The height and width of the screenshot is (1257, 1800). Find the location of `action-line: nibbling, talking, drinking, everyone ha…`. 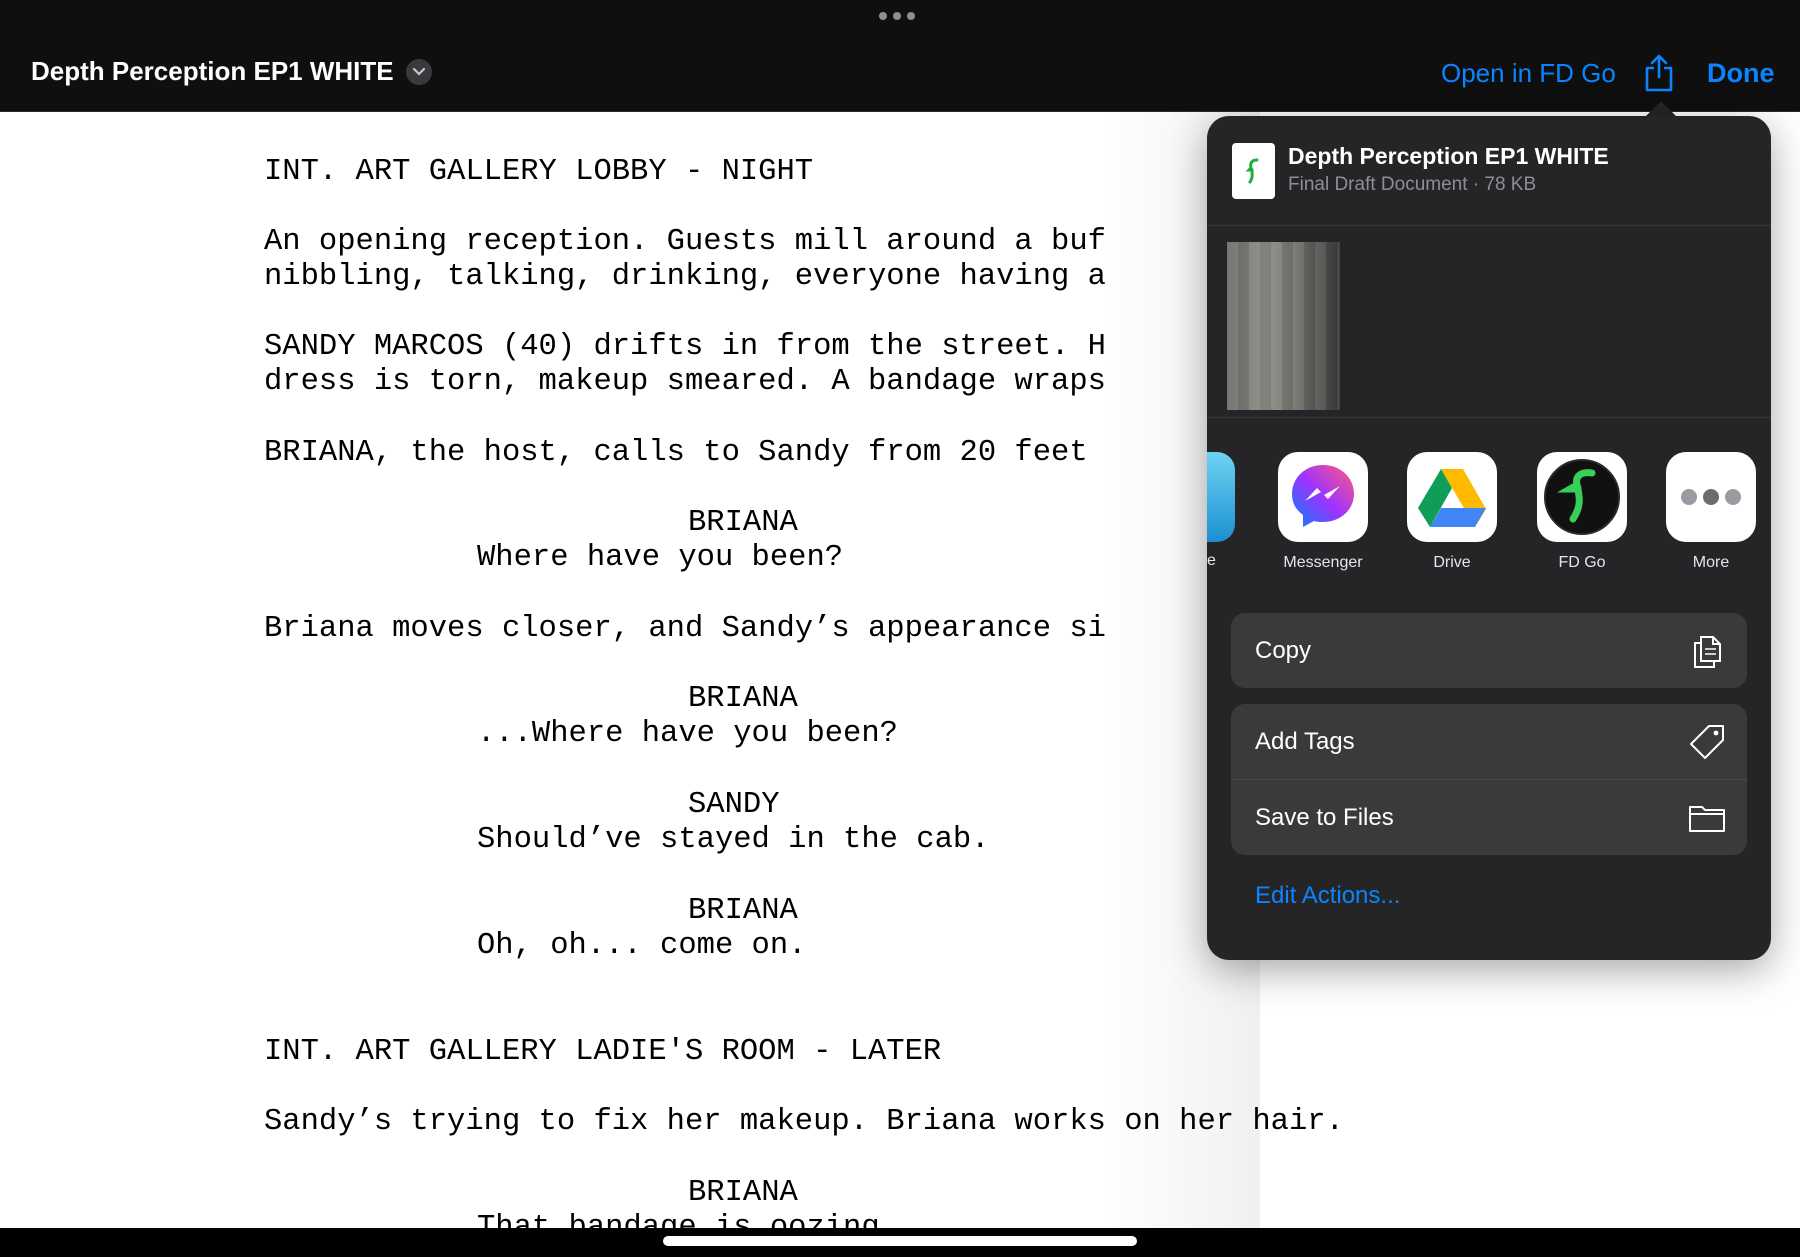

action-line: nibbling, talking, drinking, everyone ha… is located at coordinates (685, 277).